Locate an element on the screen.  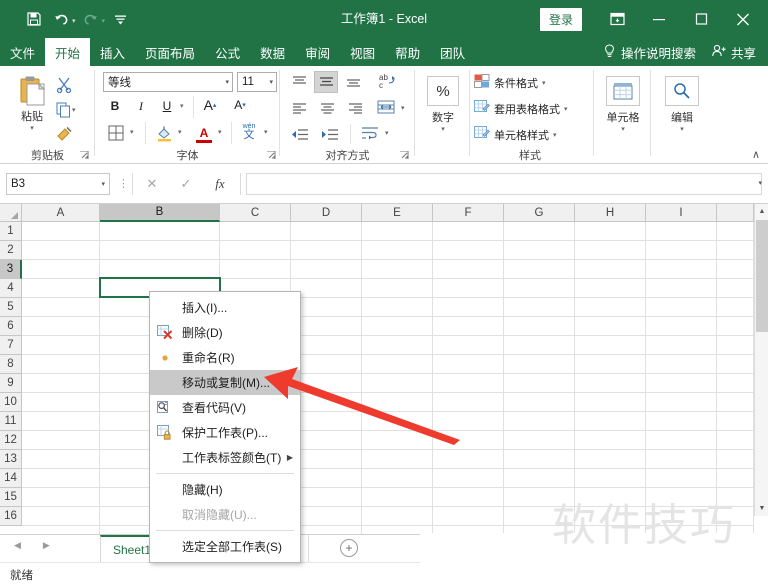
row-header-5: 5 is located at coordinates (11, 307).